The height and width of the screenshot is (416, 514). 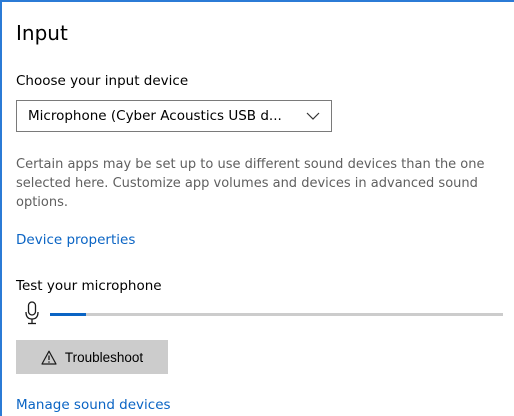 What do you see at coordinates (49, 357) in the screenshot?
I see `warning-icon` at bounding box center [49, 357].